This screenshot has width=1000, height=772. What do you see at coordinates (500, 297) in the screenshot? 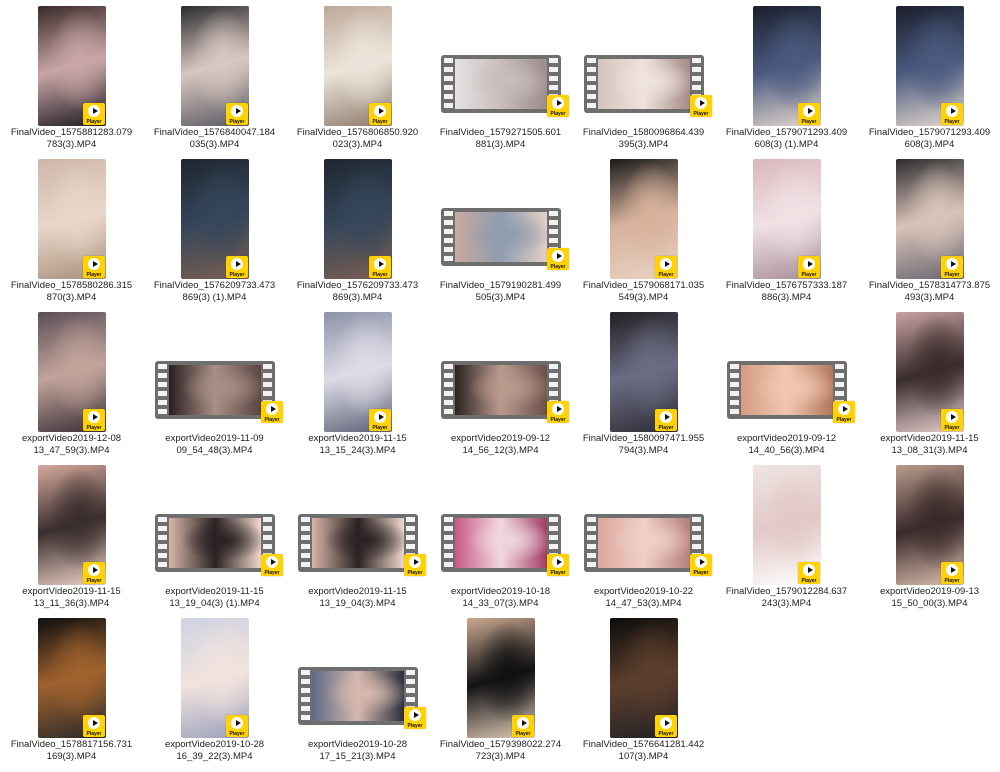
I see `file-name-line-2: 505(3).MP4` at bounding box center [500, 297].